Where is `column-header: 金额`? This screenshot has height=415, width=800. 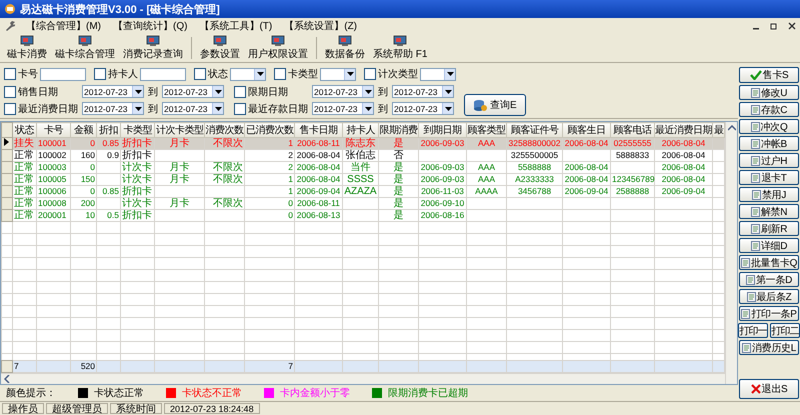 column-header: 金额 is located at coordinates (83, 130).